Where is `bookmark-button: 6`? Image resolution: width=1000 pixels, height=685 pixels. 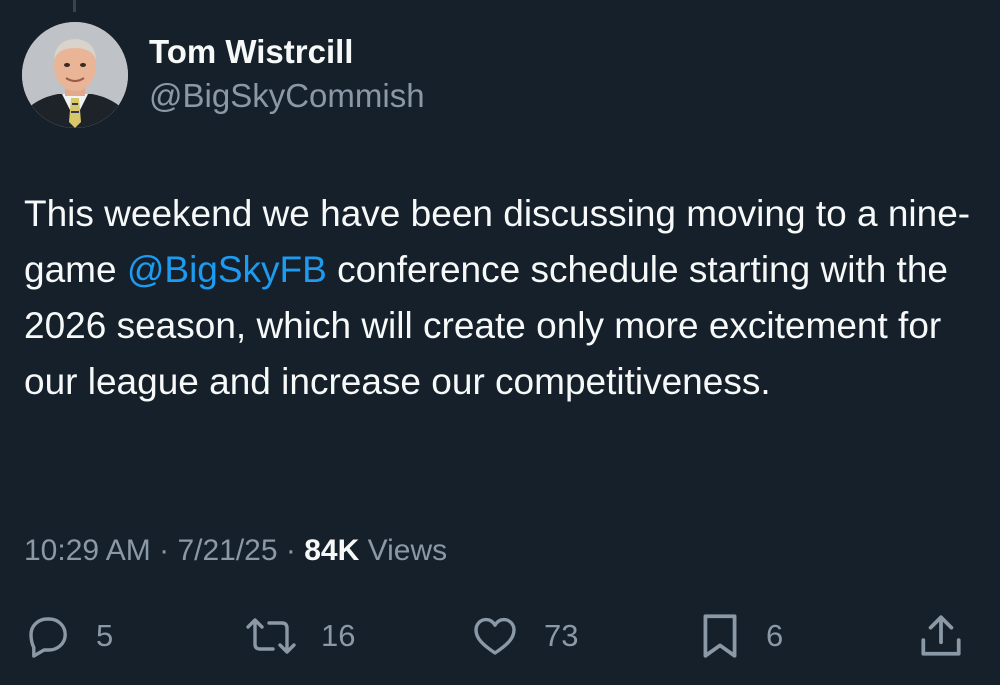 bookmark-button: 6 is located at coordinates (740, 636).